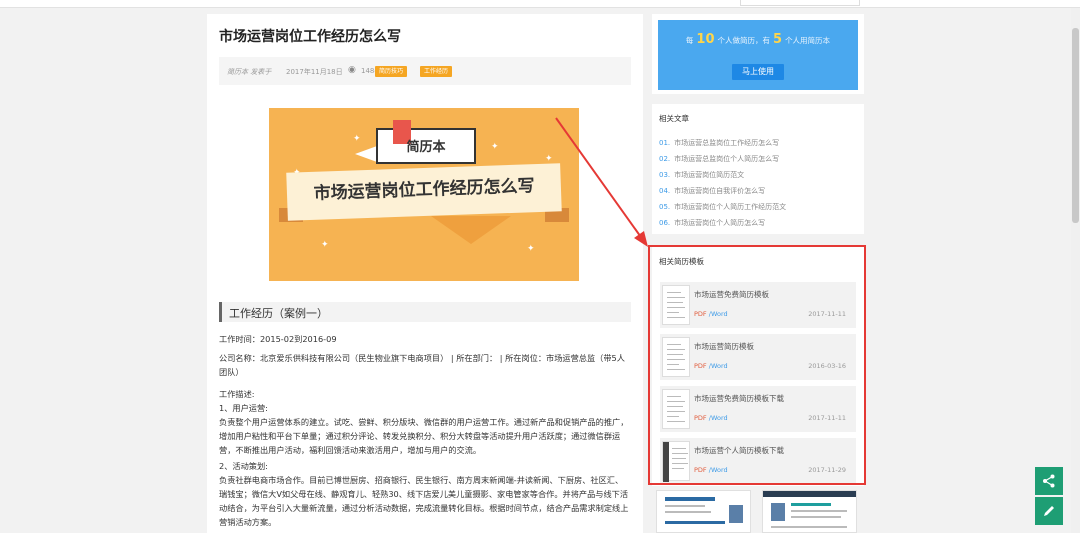 This screenshot has height=533, width=1080. What do you see at coordinates (391, 71) in the screenshot?
I see `tag-resume-tips: 简历技巧` at bounding box center [391, 71].